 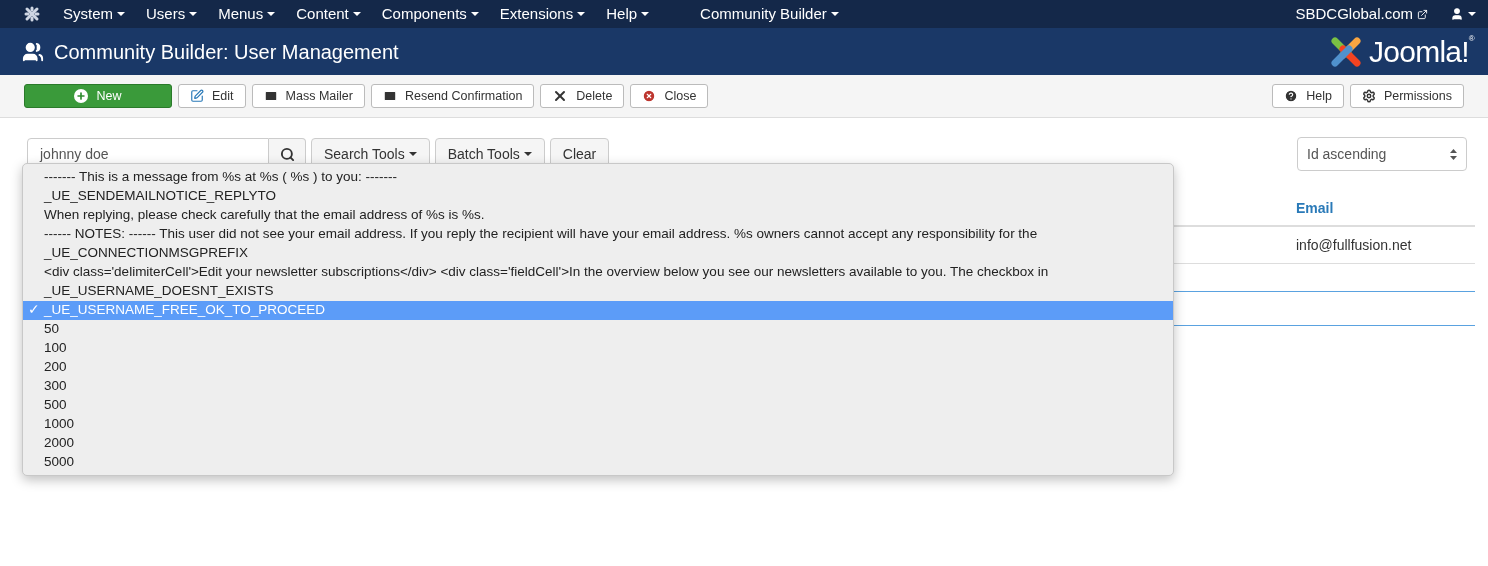 I want to click on users-icon, so click(x=33, y=51).